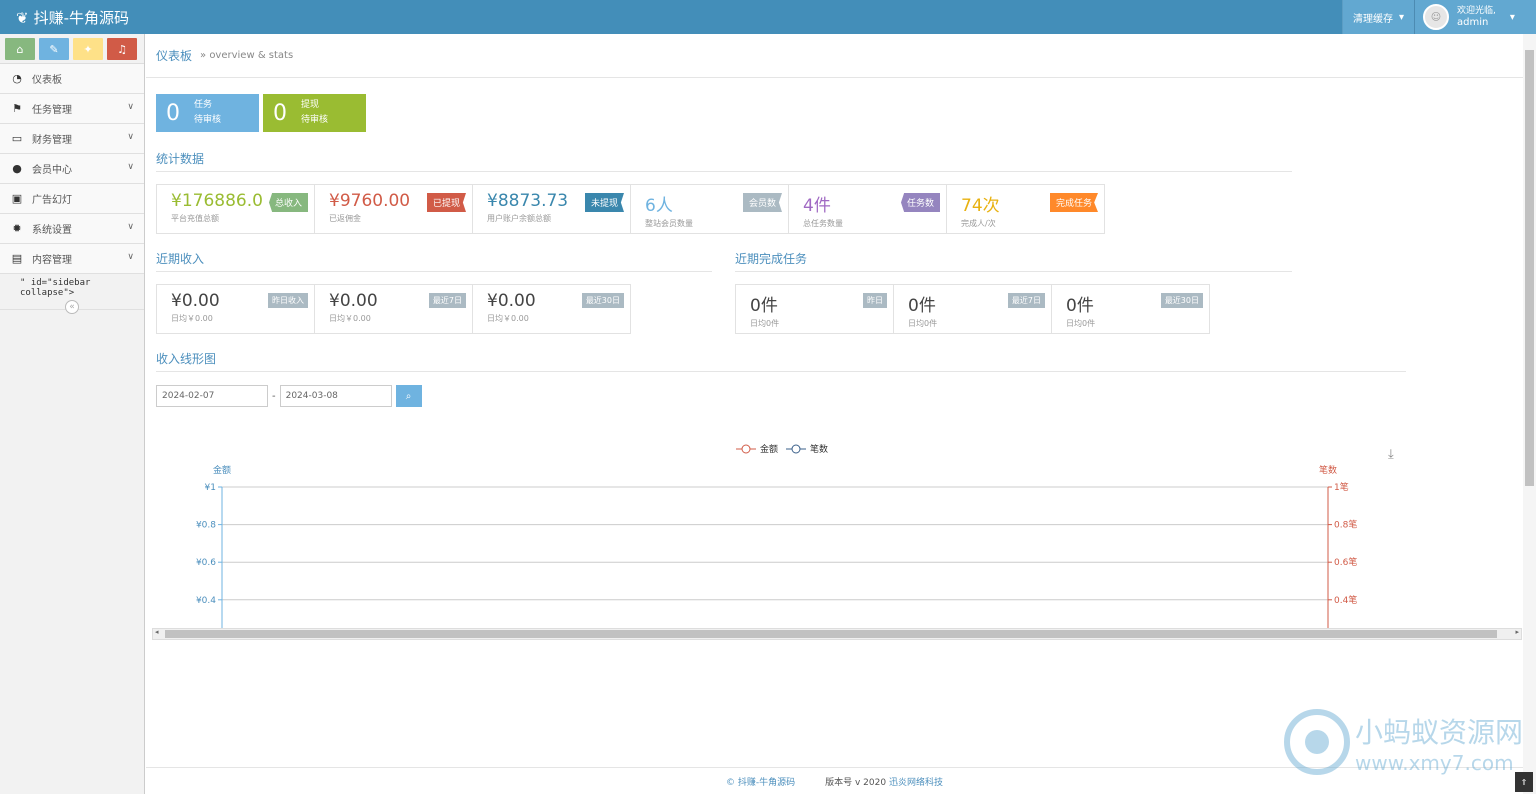  Describe the element at coordinates (1013, 261) in the screenshot. I see `section-title-tasks: 近期完成任务` at that location.